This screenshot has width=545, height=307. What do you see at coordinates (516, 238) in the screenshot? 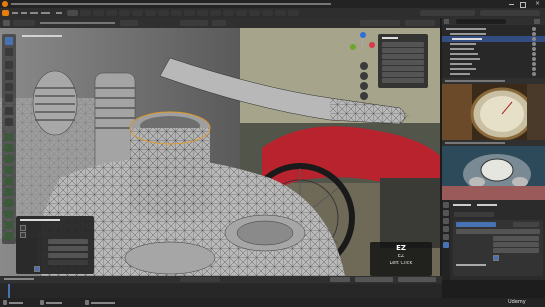
I see `subdivision-viewport-levels` at bounding box center [516, 238].